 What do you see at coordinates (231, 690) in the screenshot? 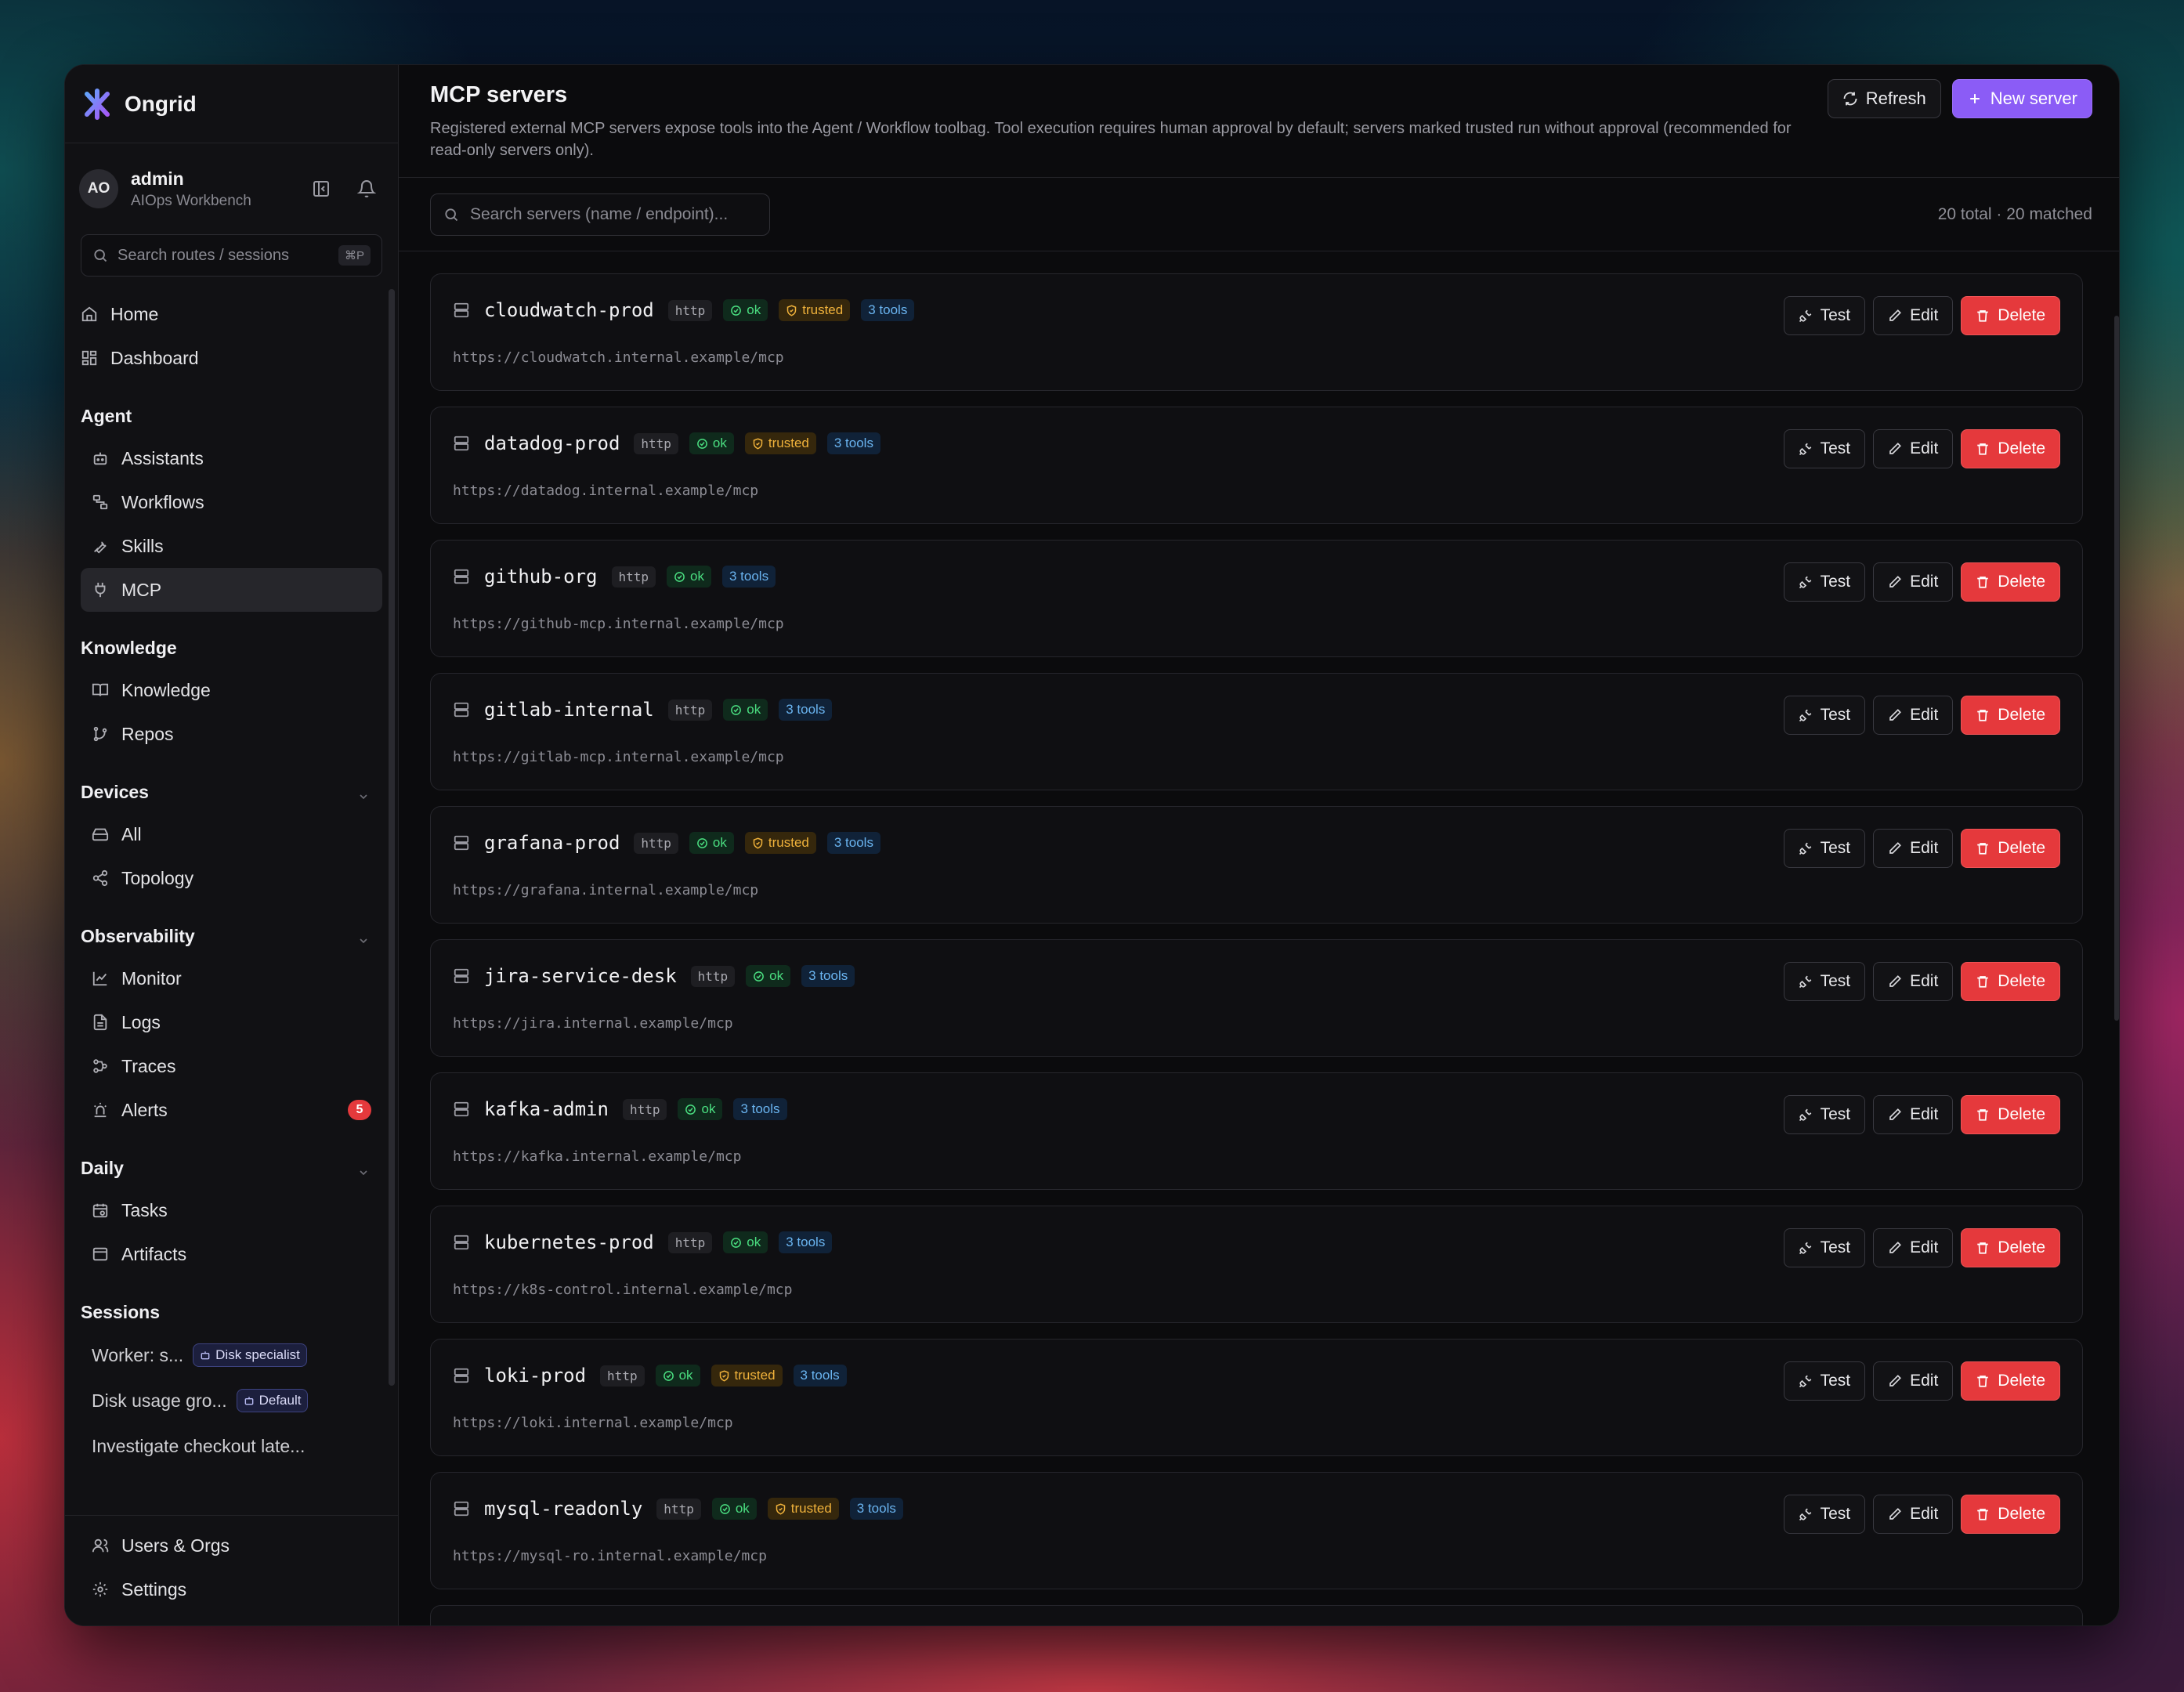
I see `nav-item-knowledge: Knowledge` at bounding box center [231, 690].